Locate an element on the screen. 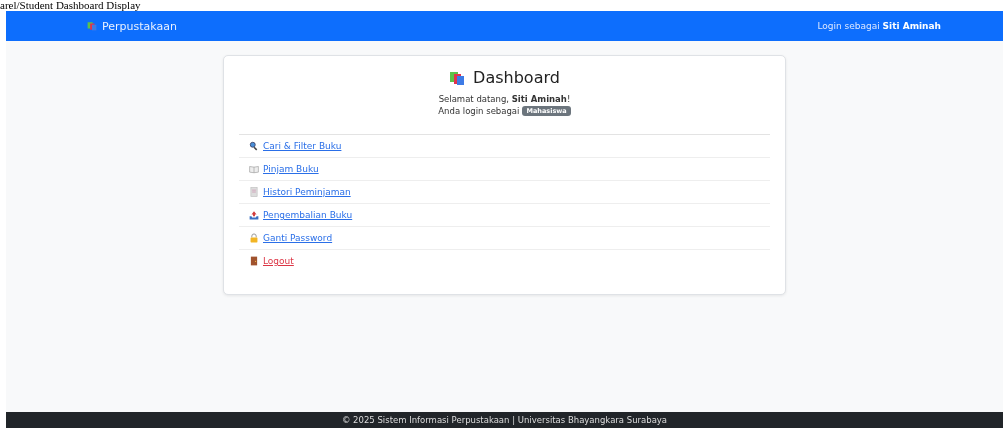 Image resolution: width=1003 pixels, height=428 pixels. menu-link: Cari & Filter Buku is located at coordinates (295, 146).